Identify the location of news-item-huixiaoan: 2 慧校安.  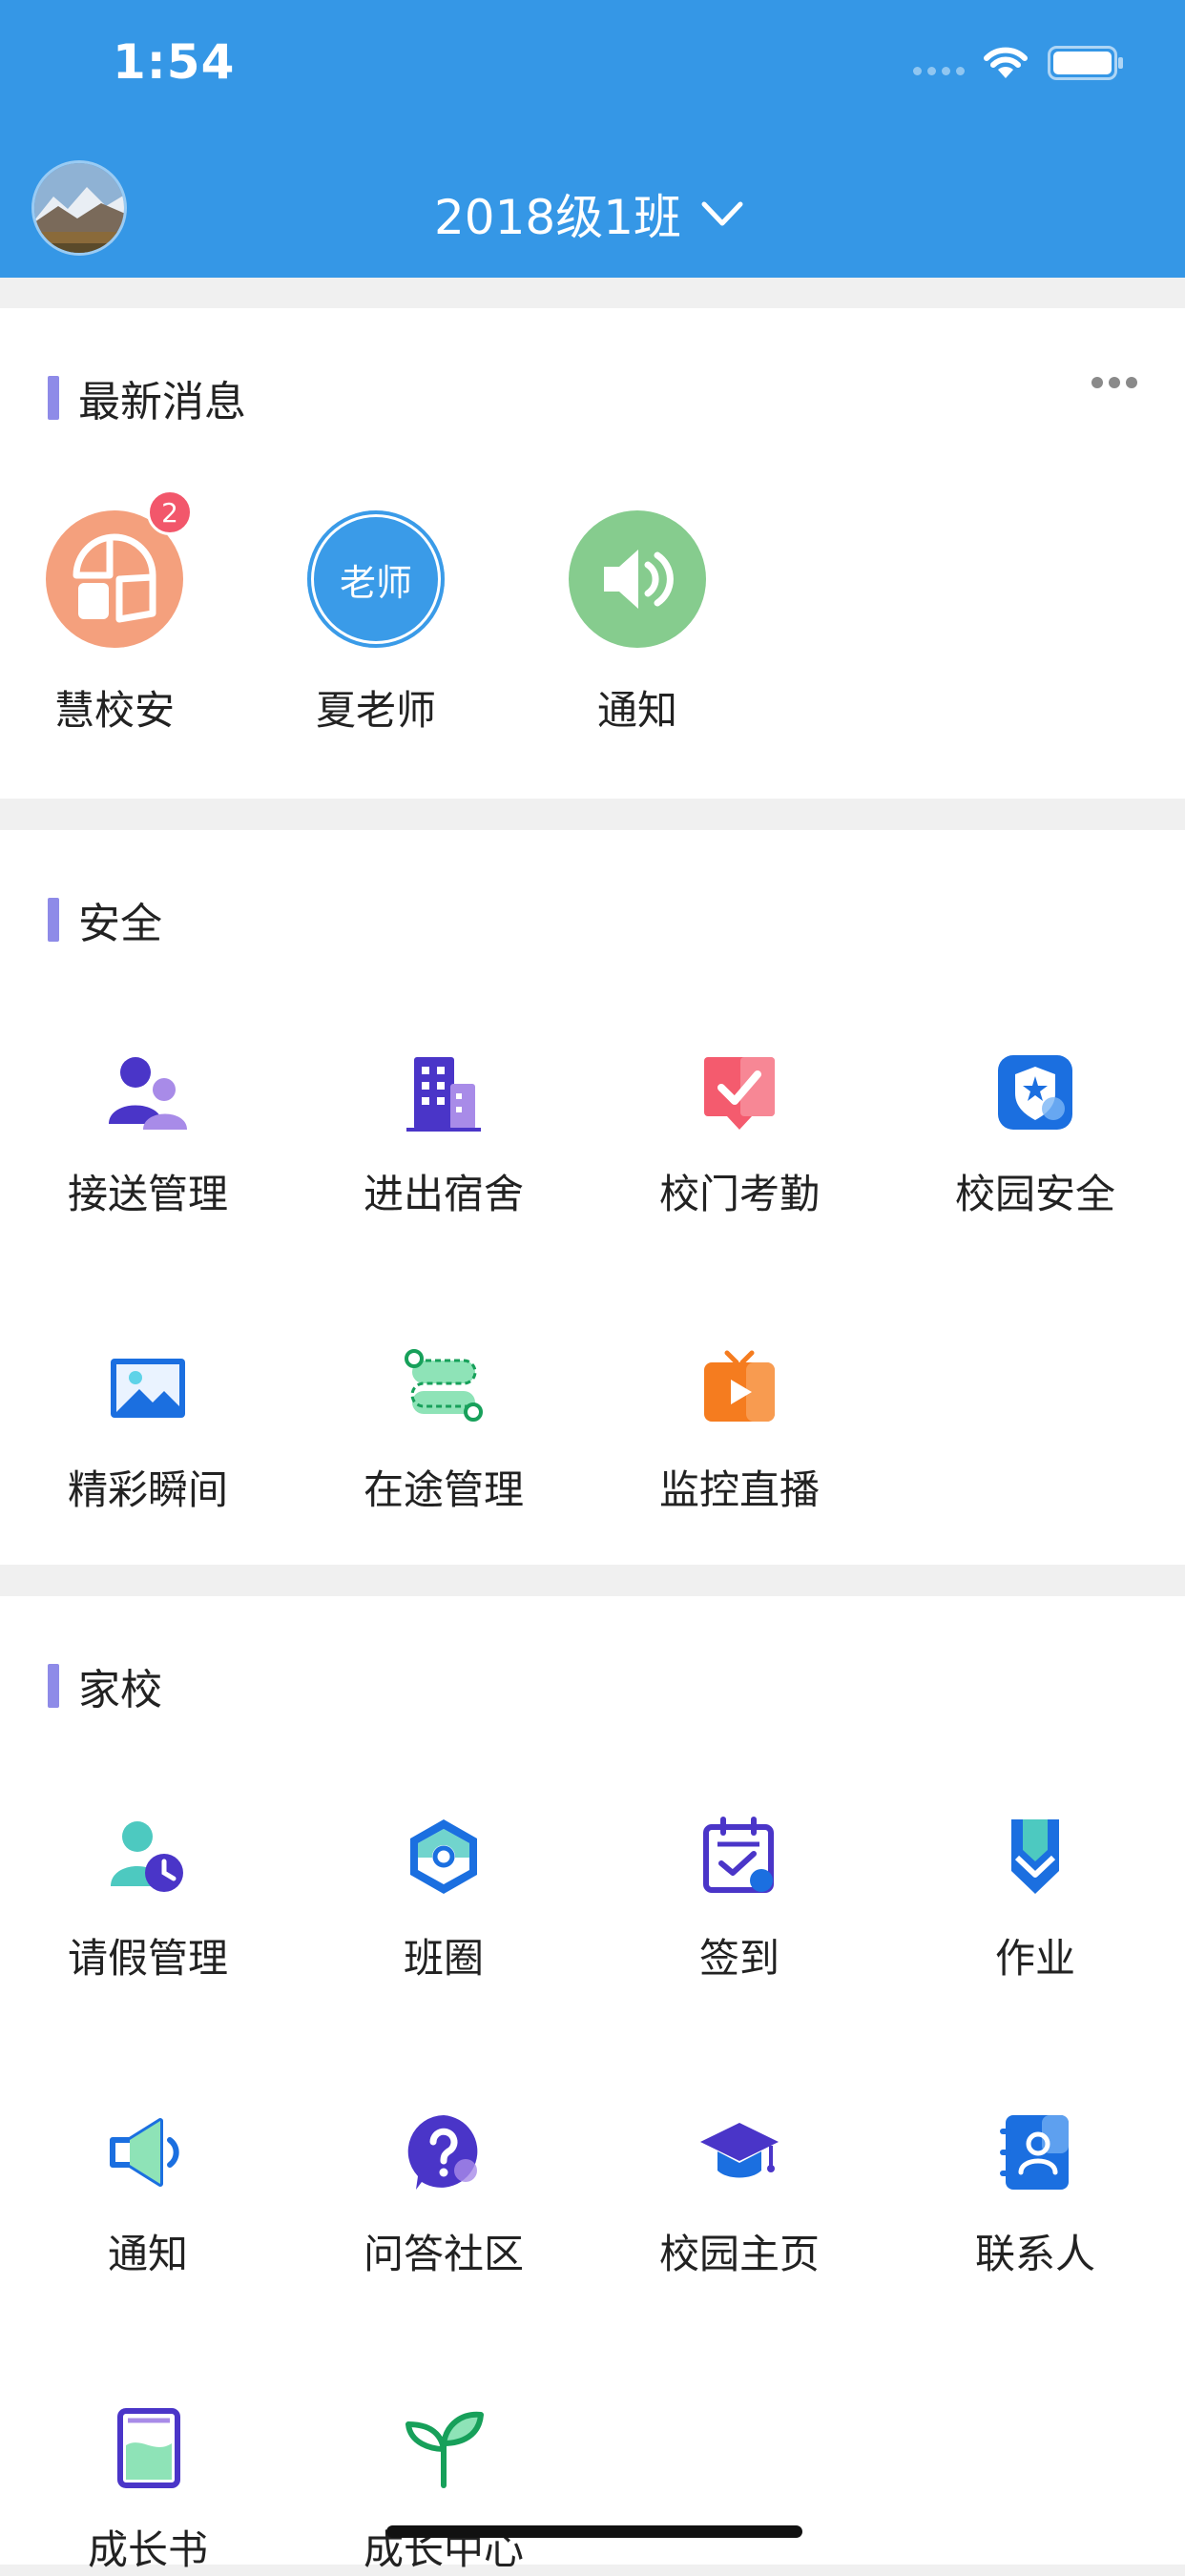
(115, 613).